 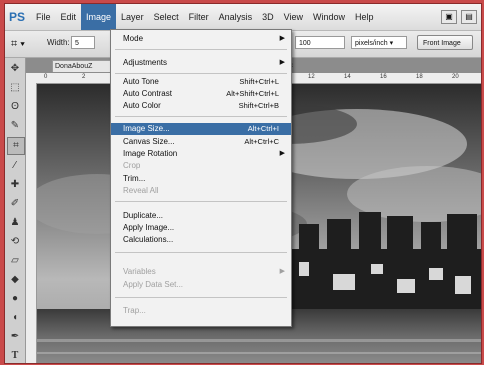 What do you see at coordinates (147, 93) in the screenshot?
I see `menu-item-label: Auto Contrast` at bounding box center [147, 93].